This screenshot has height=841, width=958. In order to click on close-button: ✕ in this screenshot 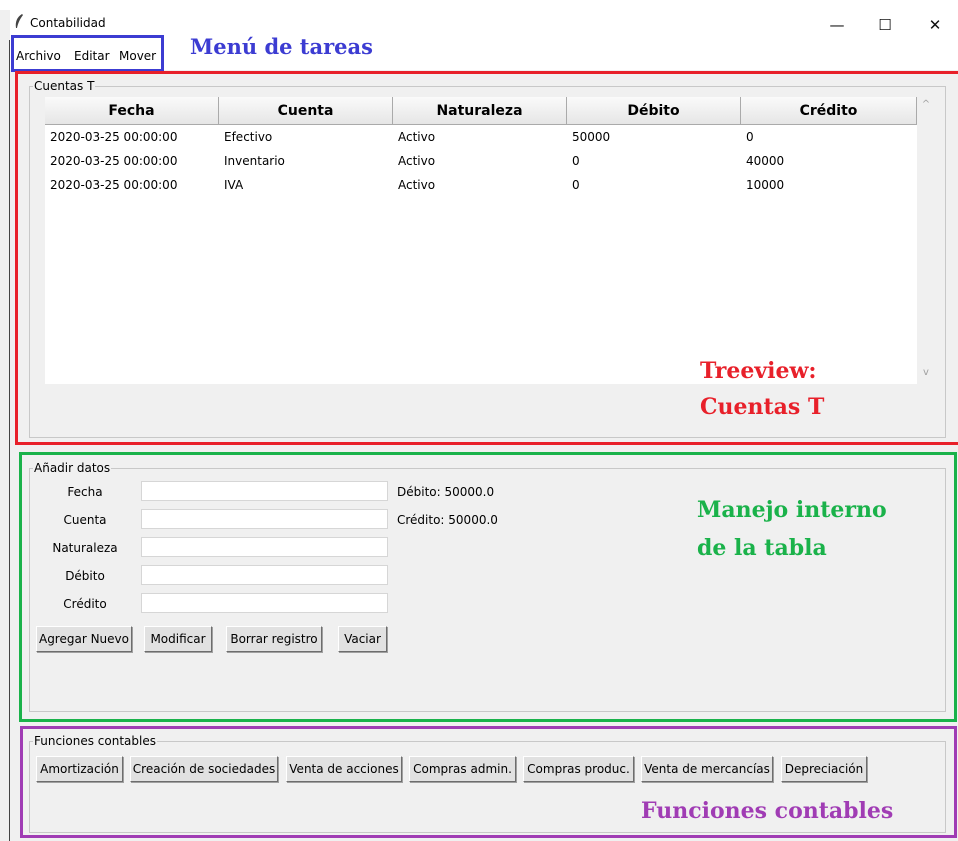, I will do `click(935, 25)`.